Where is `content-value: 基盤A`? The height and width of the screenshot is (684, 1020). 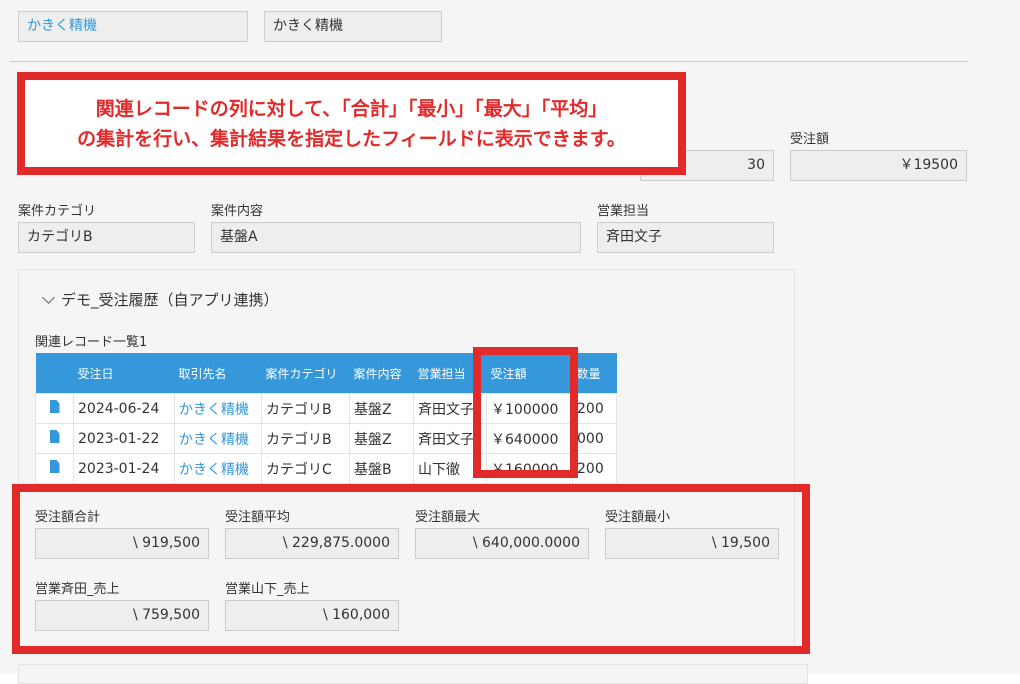
content-value: 基盤A is located at coordinates (239, 237).